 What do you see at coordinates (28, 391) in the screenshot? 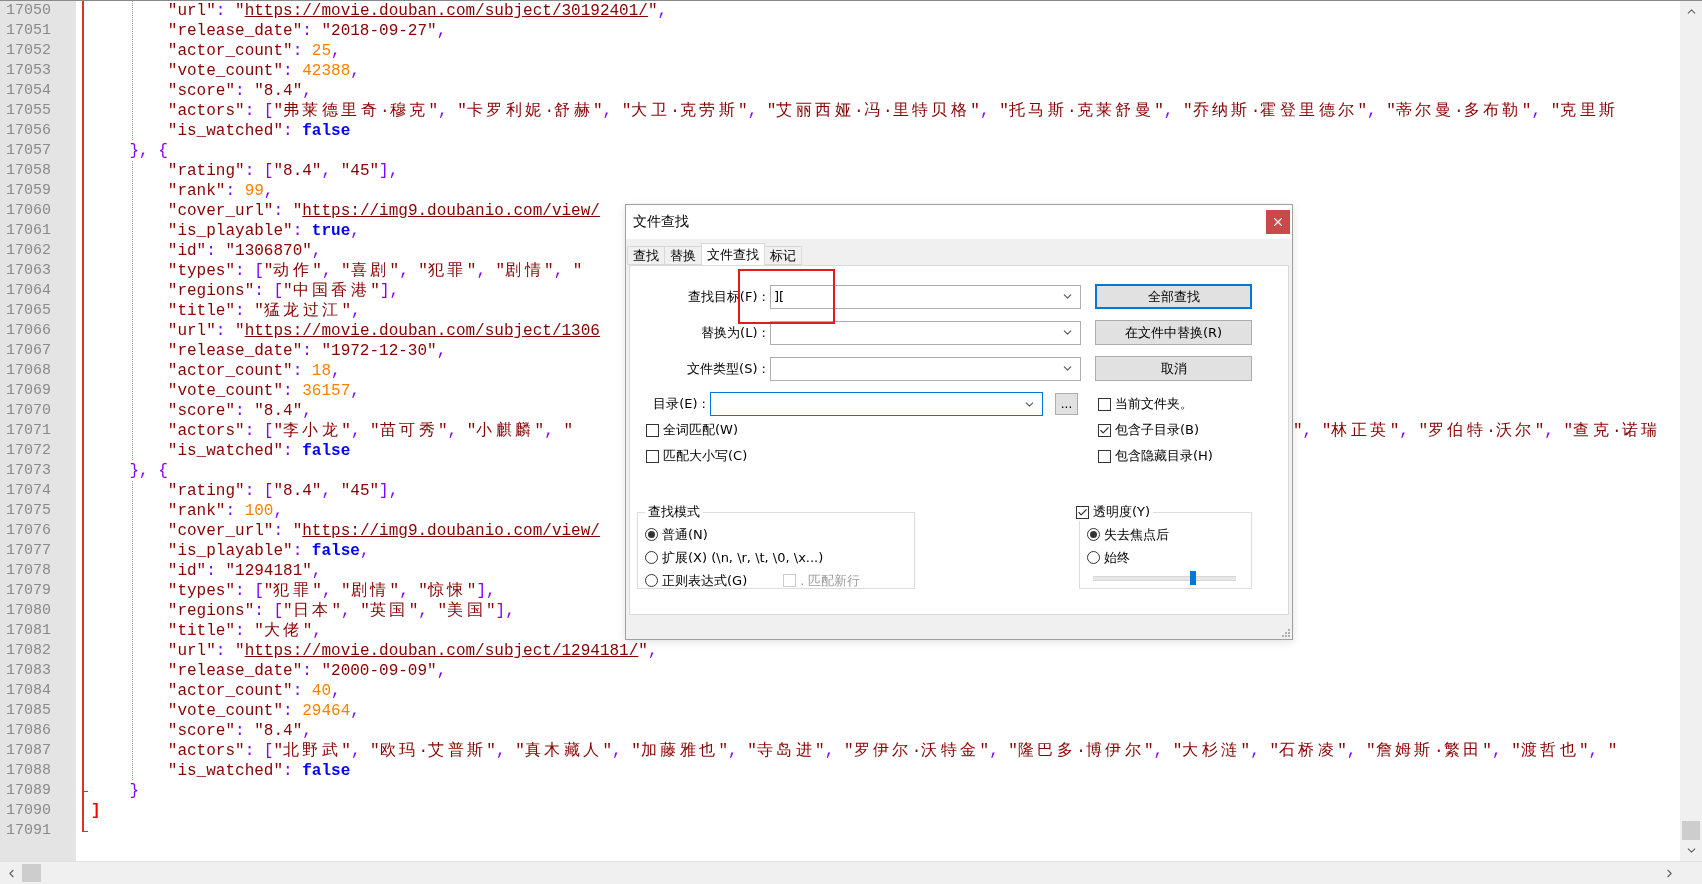
I see `line-number: 17069` at bounding box center [28, 391].